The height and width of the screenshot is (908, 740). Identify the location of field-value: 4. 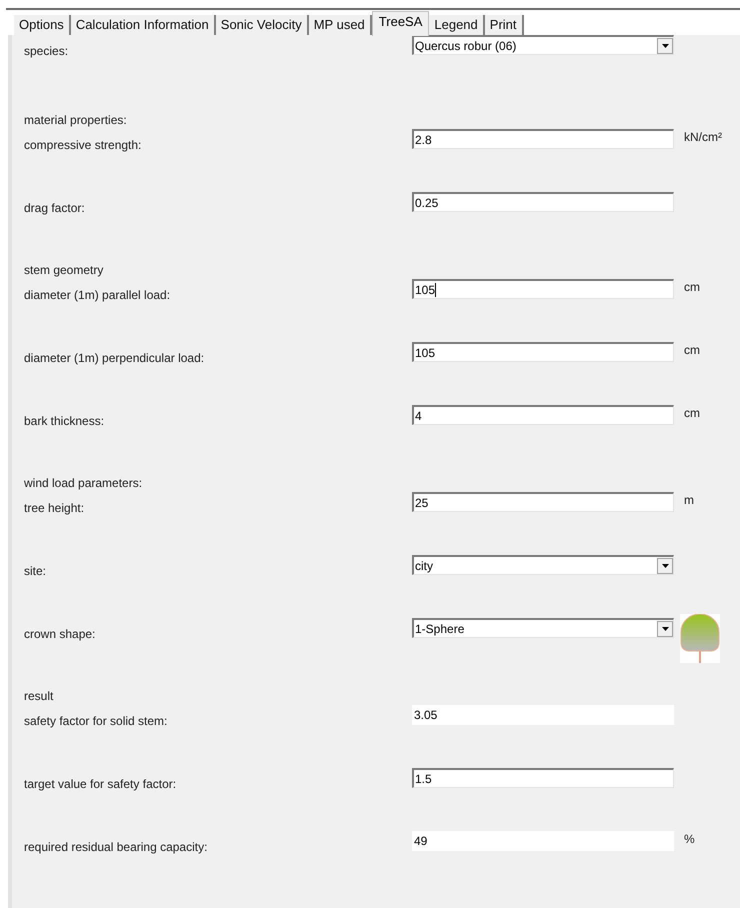
(419, 415).